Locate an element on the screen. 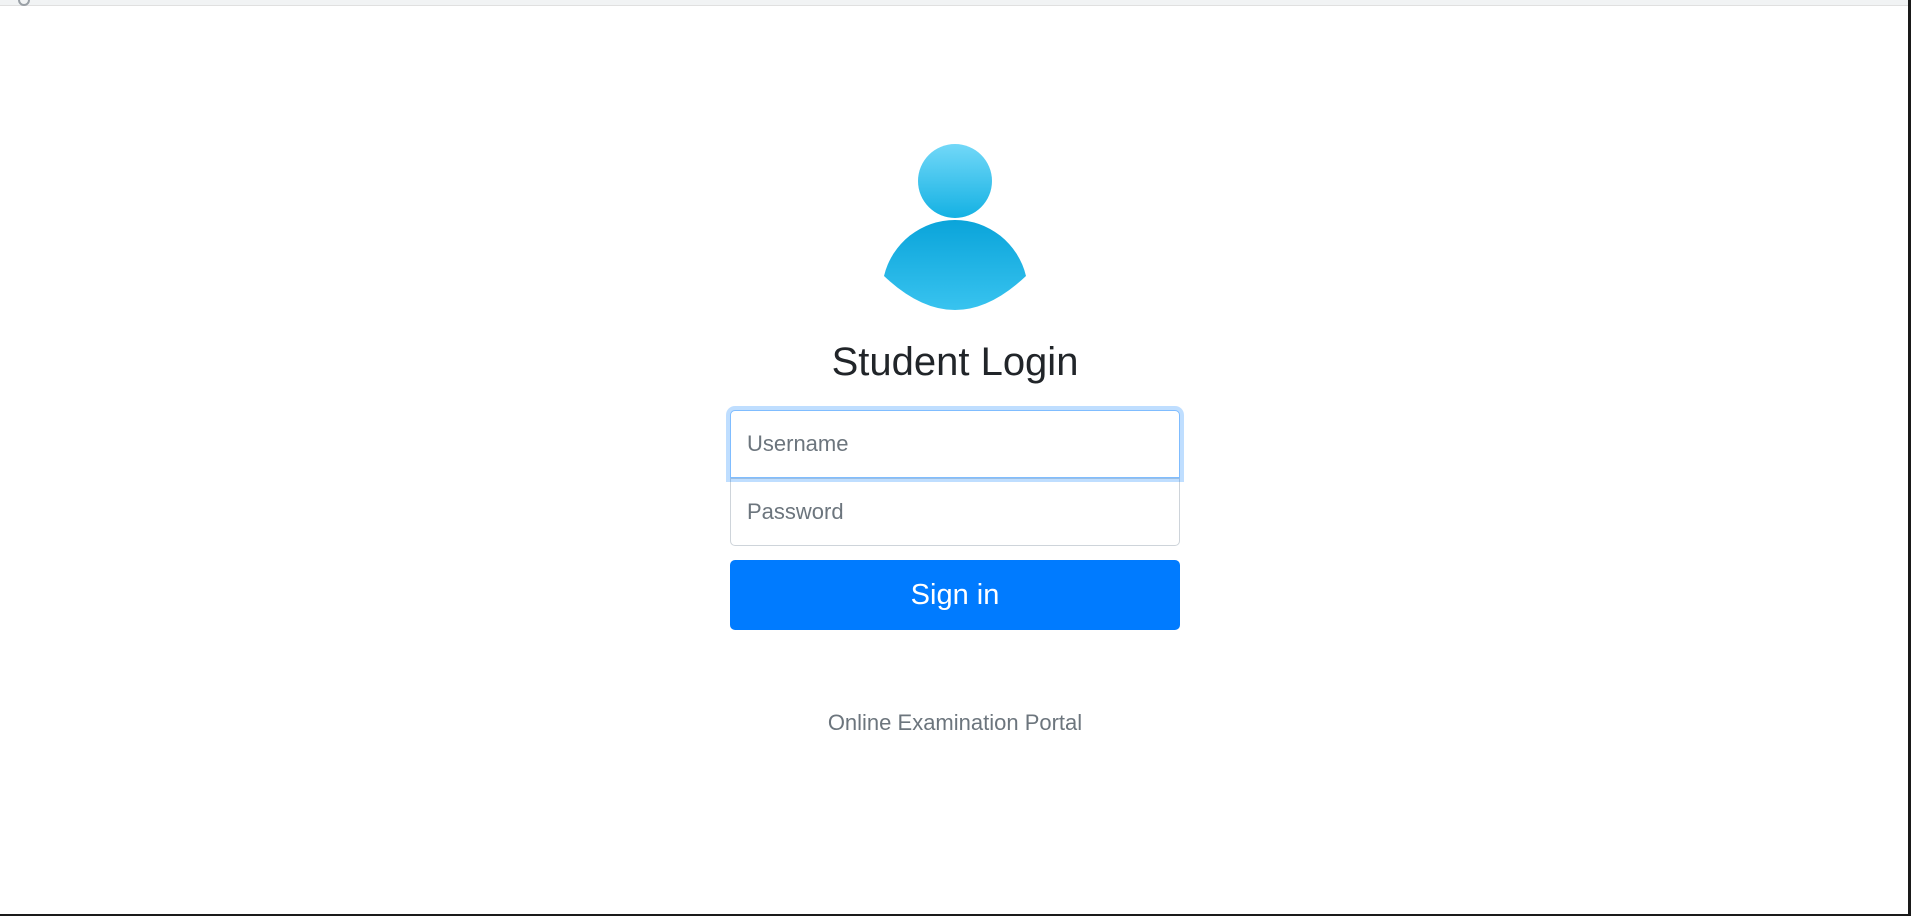  username-input is located at coordinates (955, 444).